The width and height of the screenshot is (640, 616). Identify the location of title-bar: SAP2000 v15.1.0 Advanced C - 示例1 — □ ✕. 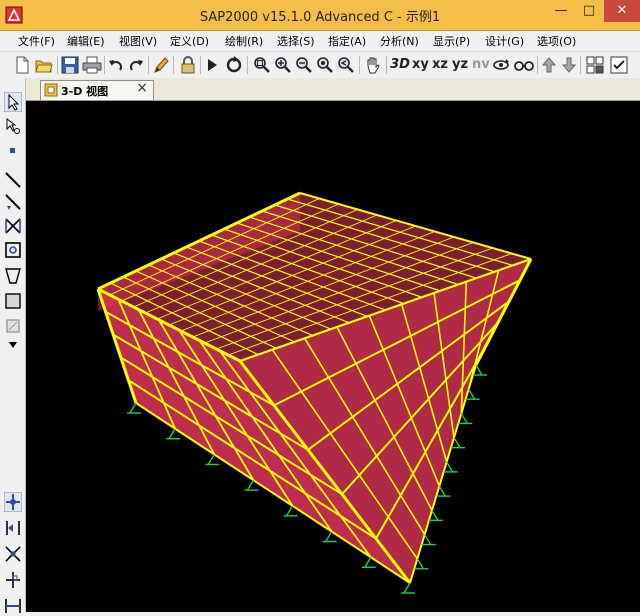
(320, 15).